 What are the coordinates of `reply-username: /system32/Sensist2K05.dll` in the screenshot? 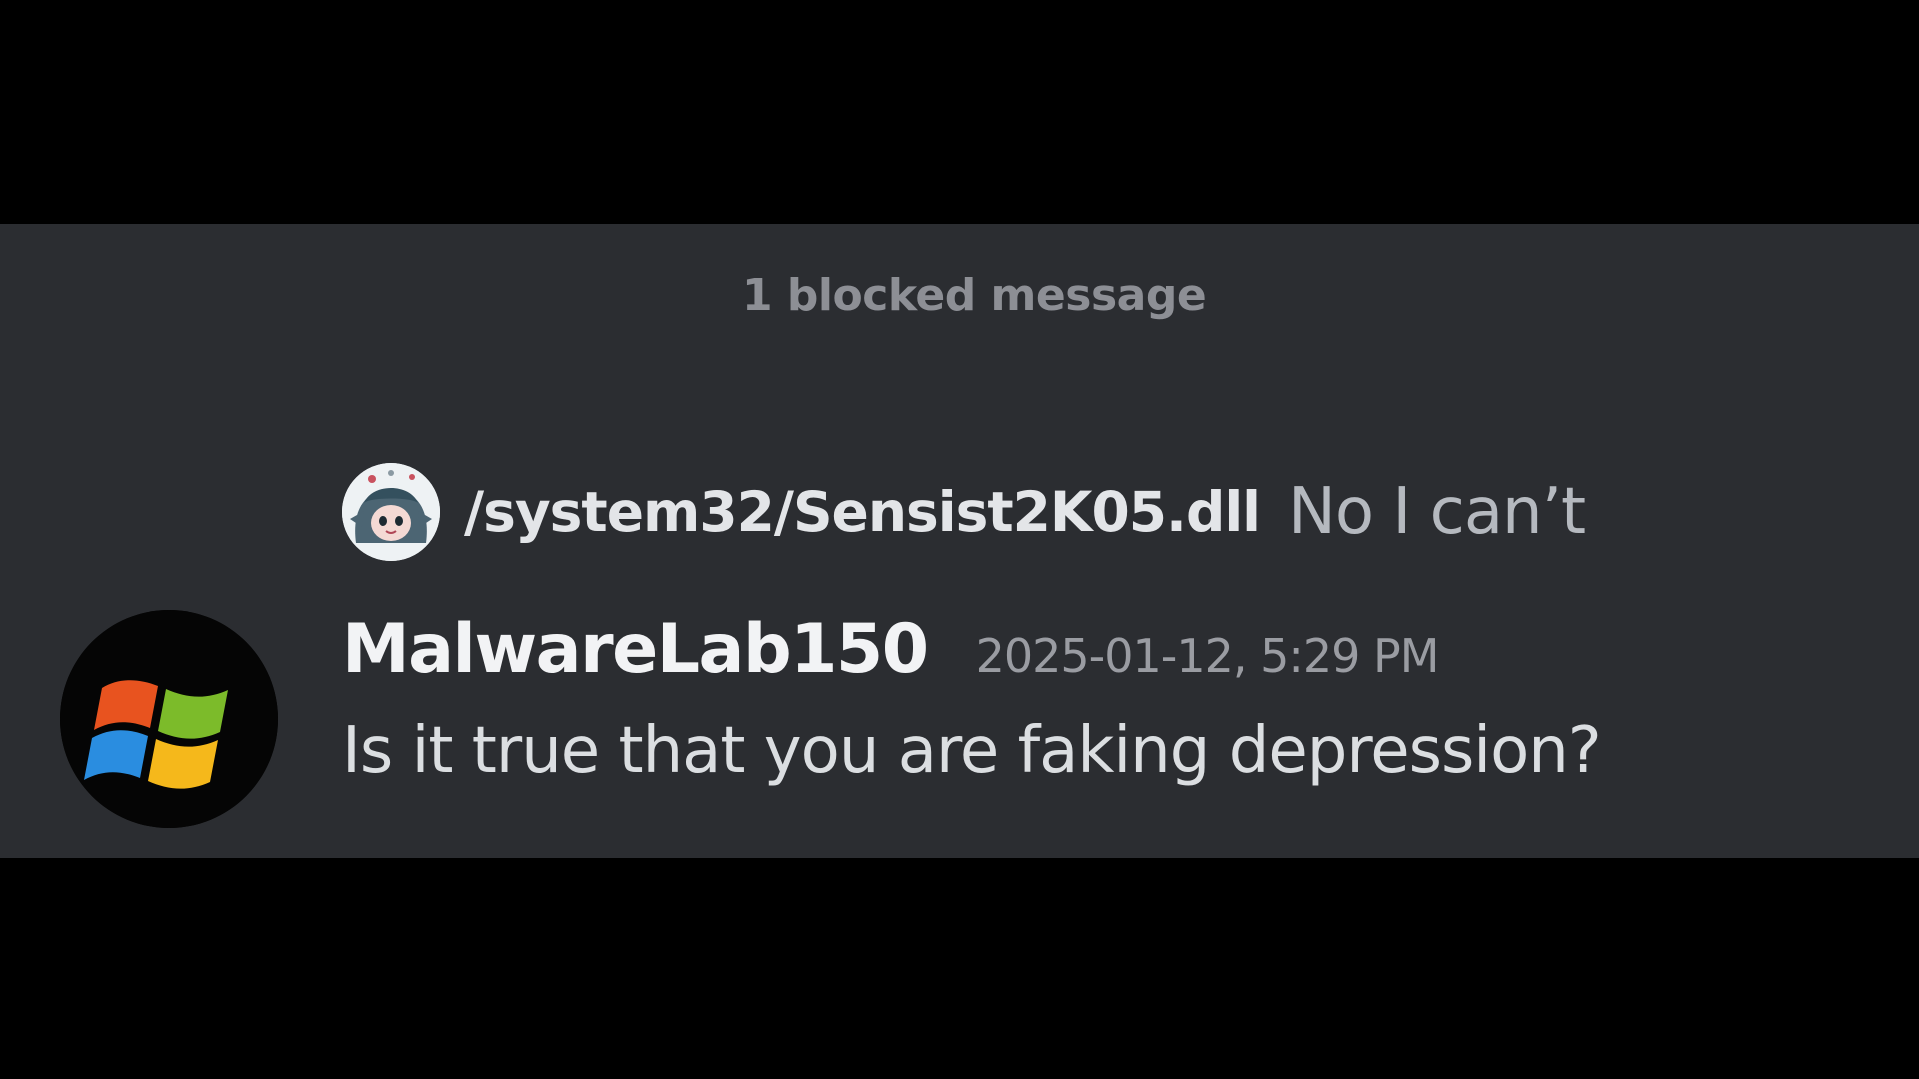 It's located at (862, 512).